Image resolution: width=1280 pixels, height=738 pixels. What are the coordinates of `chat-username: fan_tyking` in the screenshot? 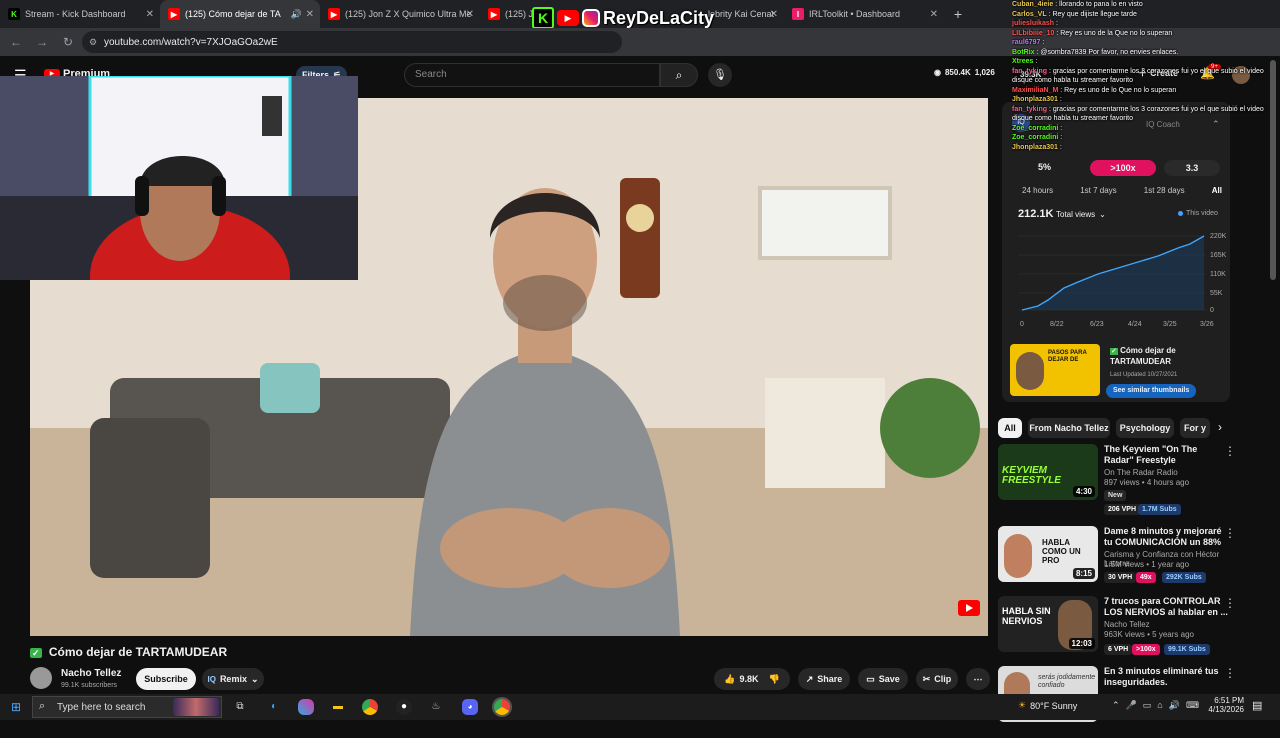 It's located at (1030, 109).